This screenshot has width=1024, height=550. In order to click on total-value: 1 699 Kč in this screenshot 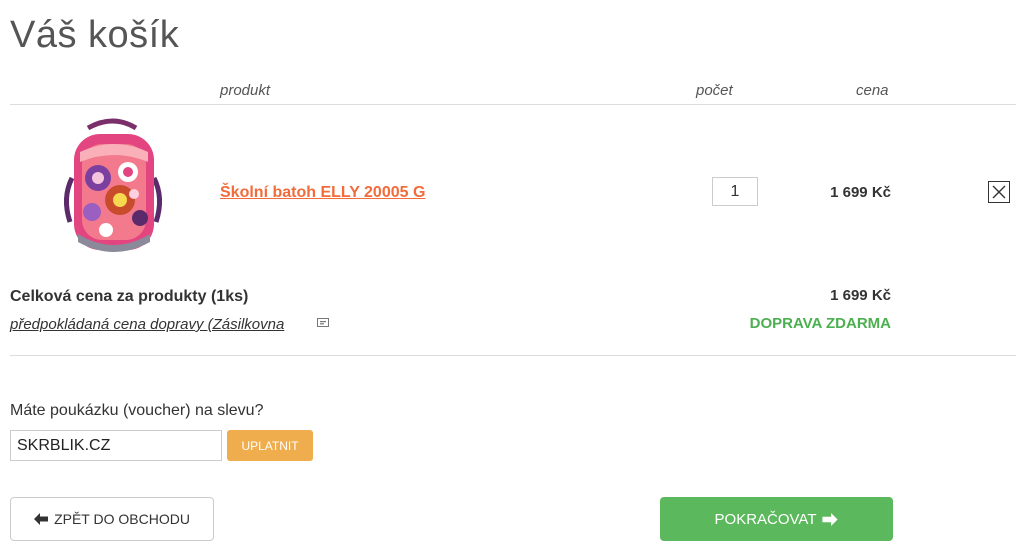, I will do `click(860, 295)`.